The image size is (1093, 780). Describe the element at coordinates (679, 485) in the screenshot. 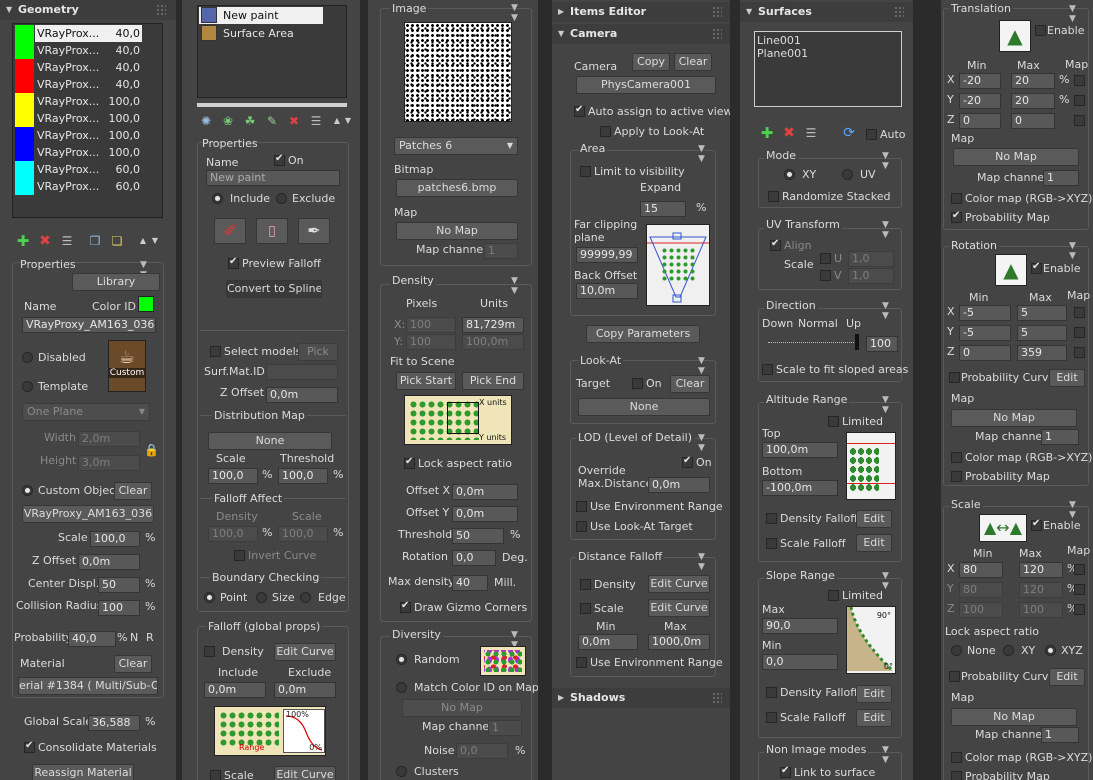

I see `max-dist-field: 0,0m` at that location.